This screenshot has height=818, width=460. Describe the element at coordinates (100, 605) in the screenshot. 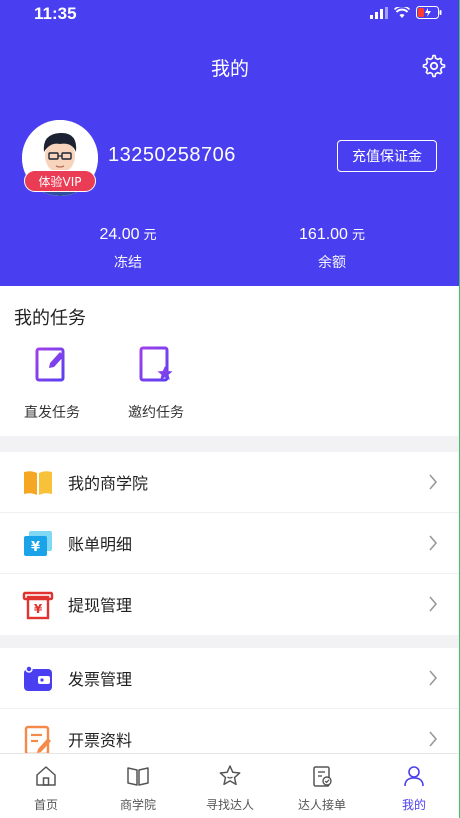

I see `menu-label-withdraw: 提现管理` at that location.